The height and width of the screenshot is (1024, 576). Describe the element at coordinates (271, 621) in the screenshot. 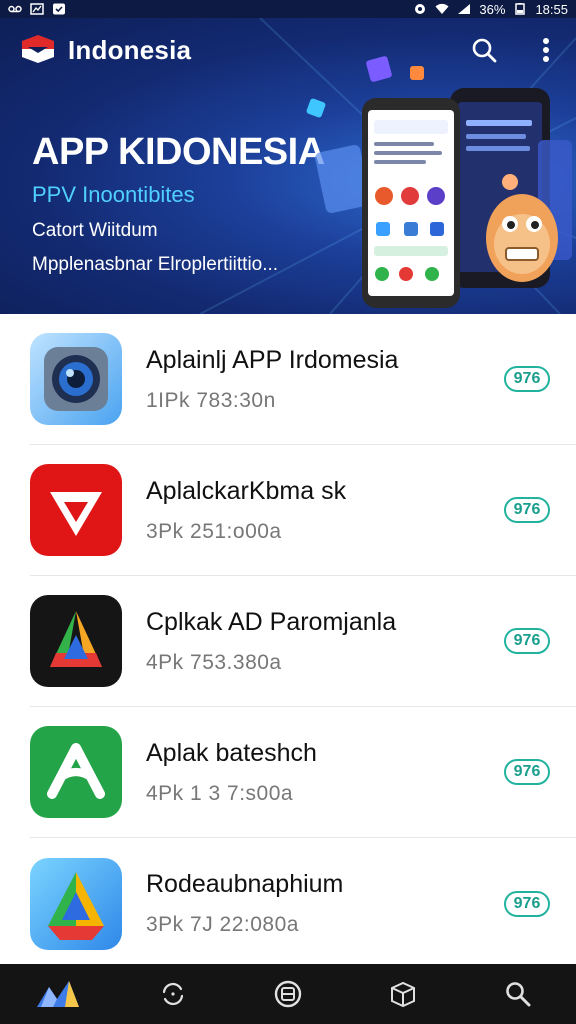

I see `app-name: Cplkak AD Paromjanla` at that location.